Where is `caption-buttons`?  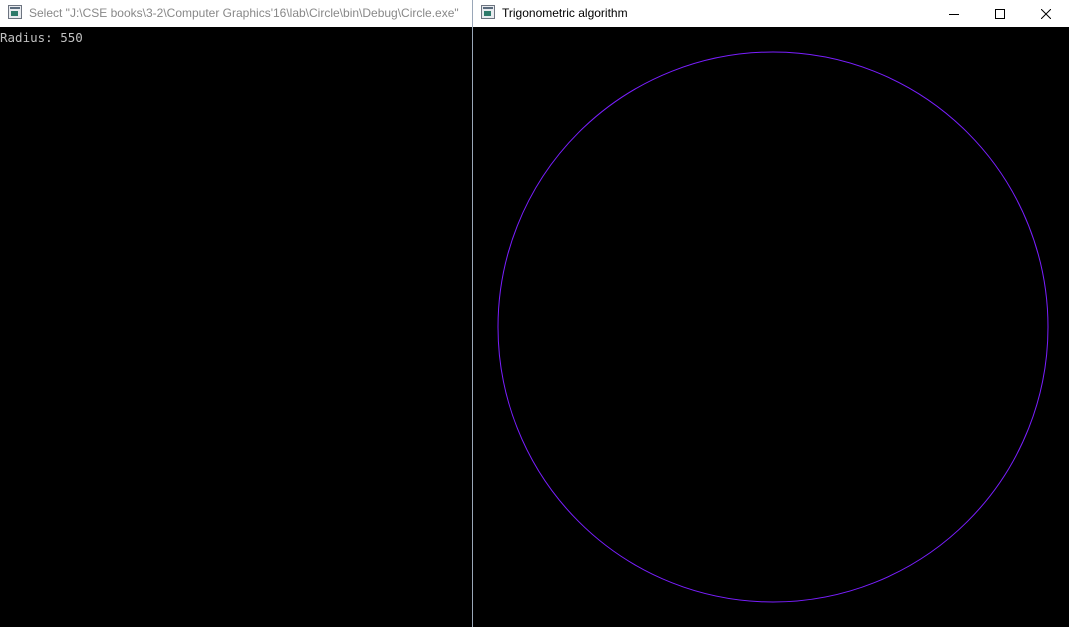
caption-buttons is located at coordinates (1000, 13).